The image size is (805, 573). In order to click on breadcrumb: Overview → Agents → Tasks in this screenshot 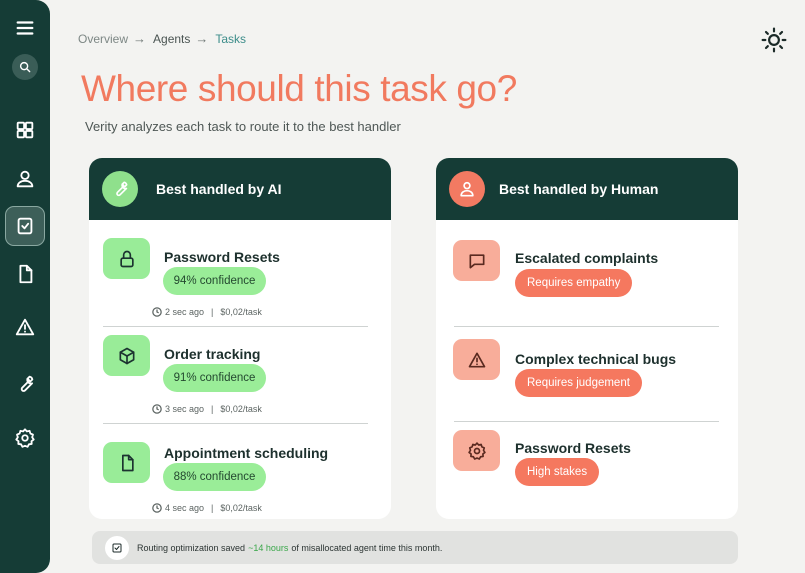, I will do `click(162, 38)`.